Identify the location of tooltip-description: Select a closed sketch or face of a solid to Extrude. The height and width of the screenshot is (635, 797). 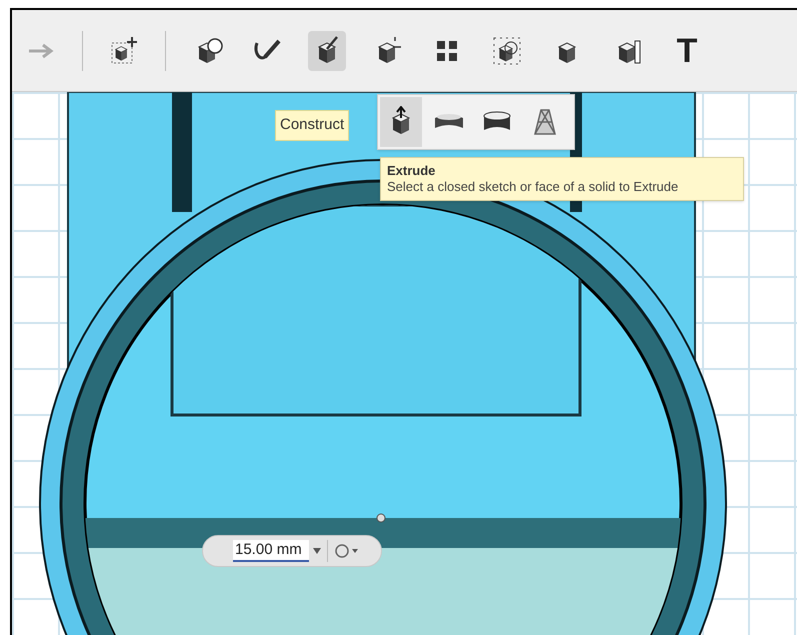
(533, 187).